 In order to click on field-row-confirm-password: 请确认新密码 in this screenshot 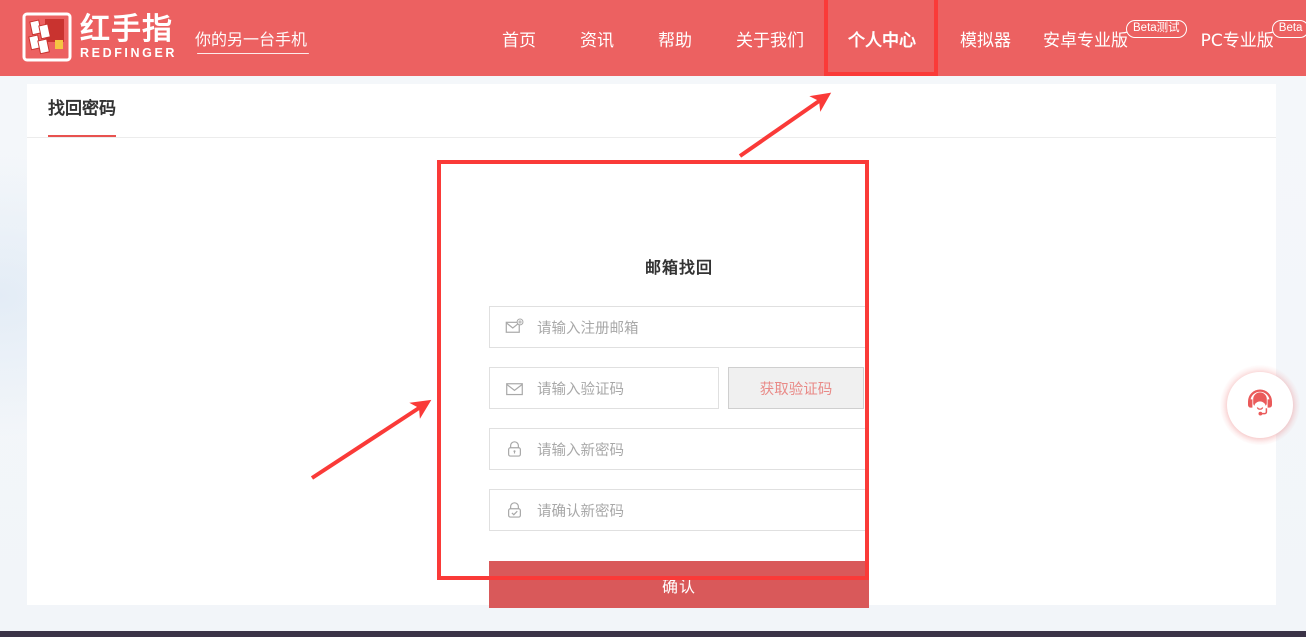, I will do `click(679, 510)`.